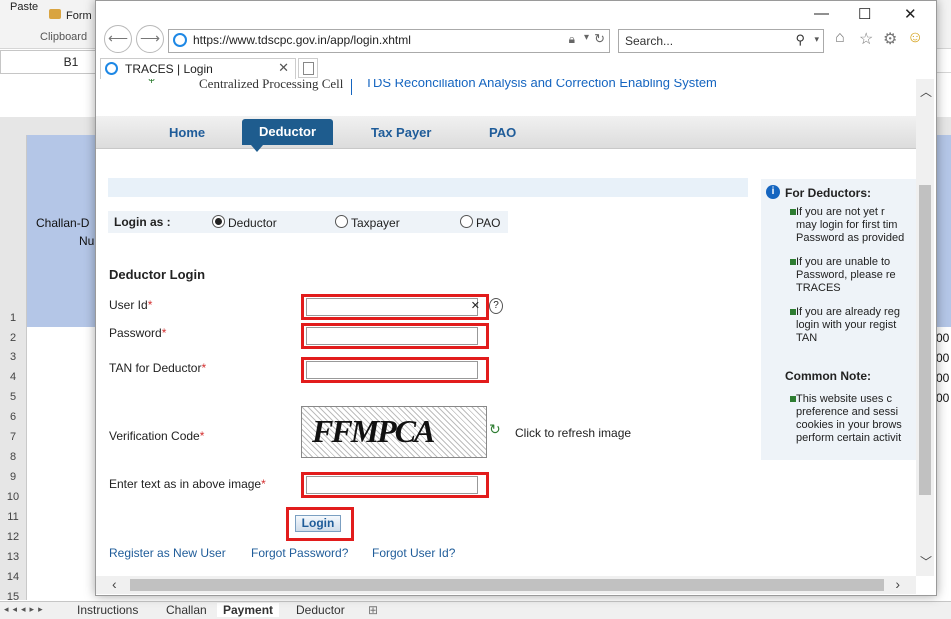 This screenshot has height=619, width=951. What do you see at coordinates (721, 41) in the screenshot?
I see `search-box: Search... ⚲ ▾` at bounding box center [721, 41].